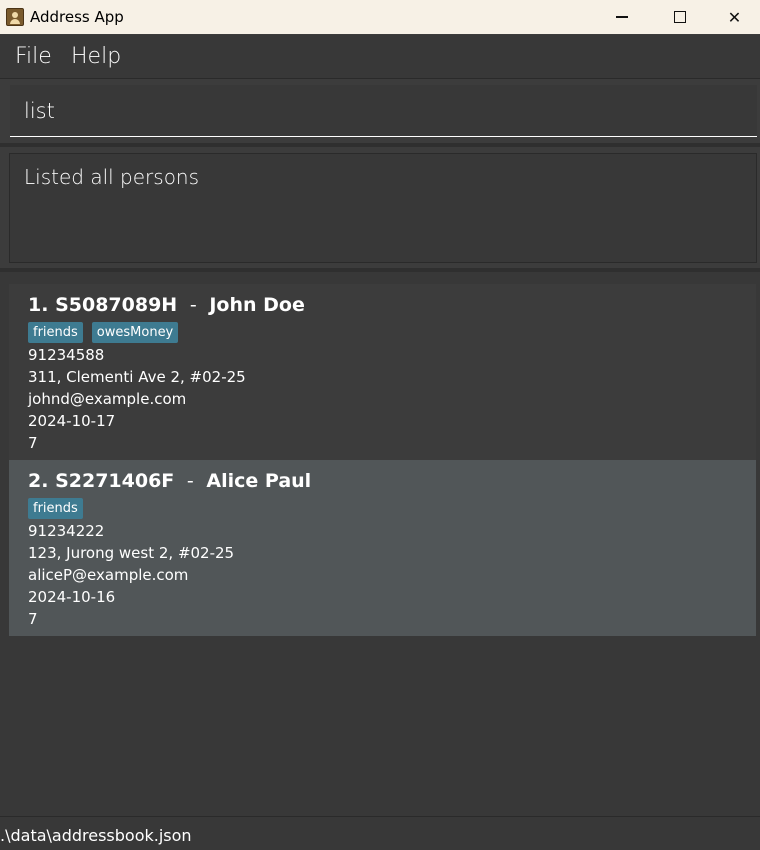 This screenshot has height=850, width=760. I want to click on maximize-icon, so click(680, 17).